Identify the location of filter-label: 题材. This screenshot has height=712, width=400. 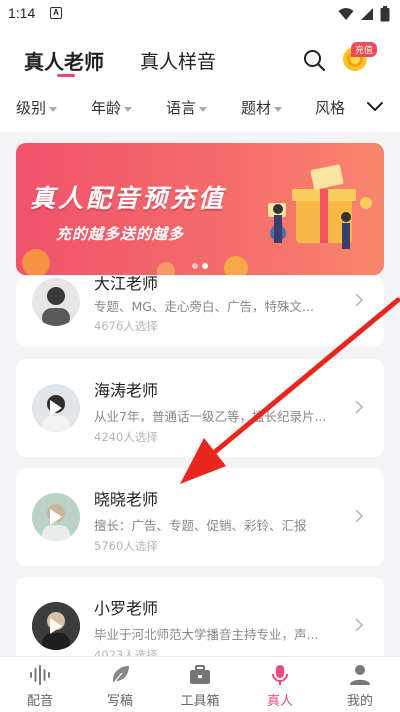
(256, 108).